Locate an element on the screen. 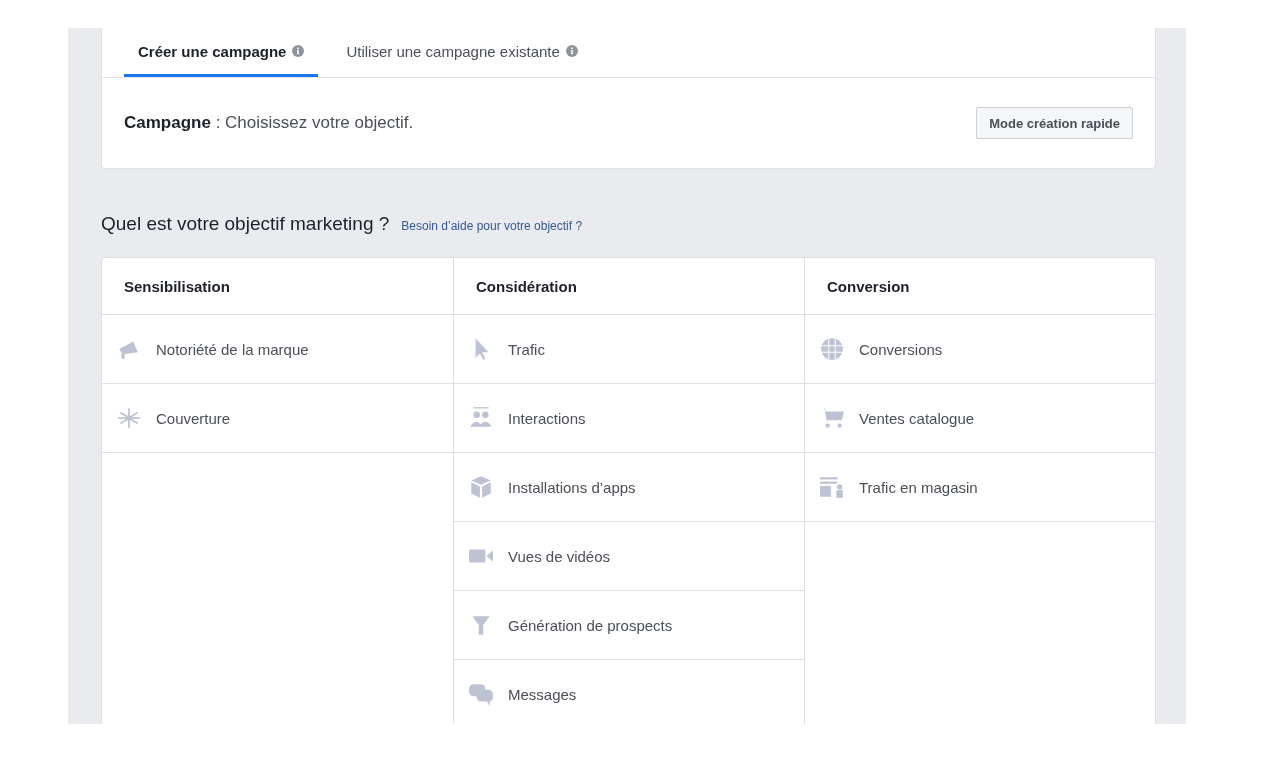 The image size is (1280, 780). objective-option: Messages is located at coordinates (629, 692).